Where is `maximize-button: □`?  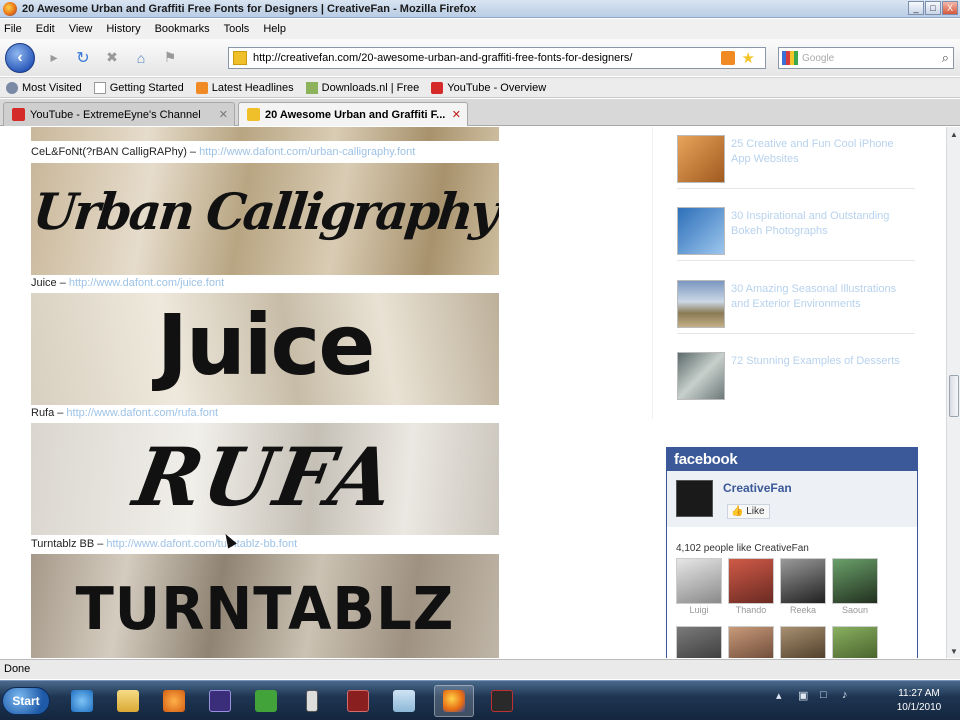 maximize-button: □ is located at coordinates (933, 8).